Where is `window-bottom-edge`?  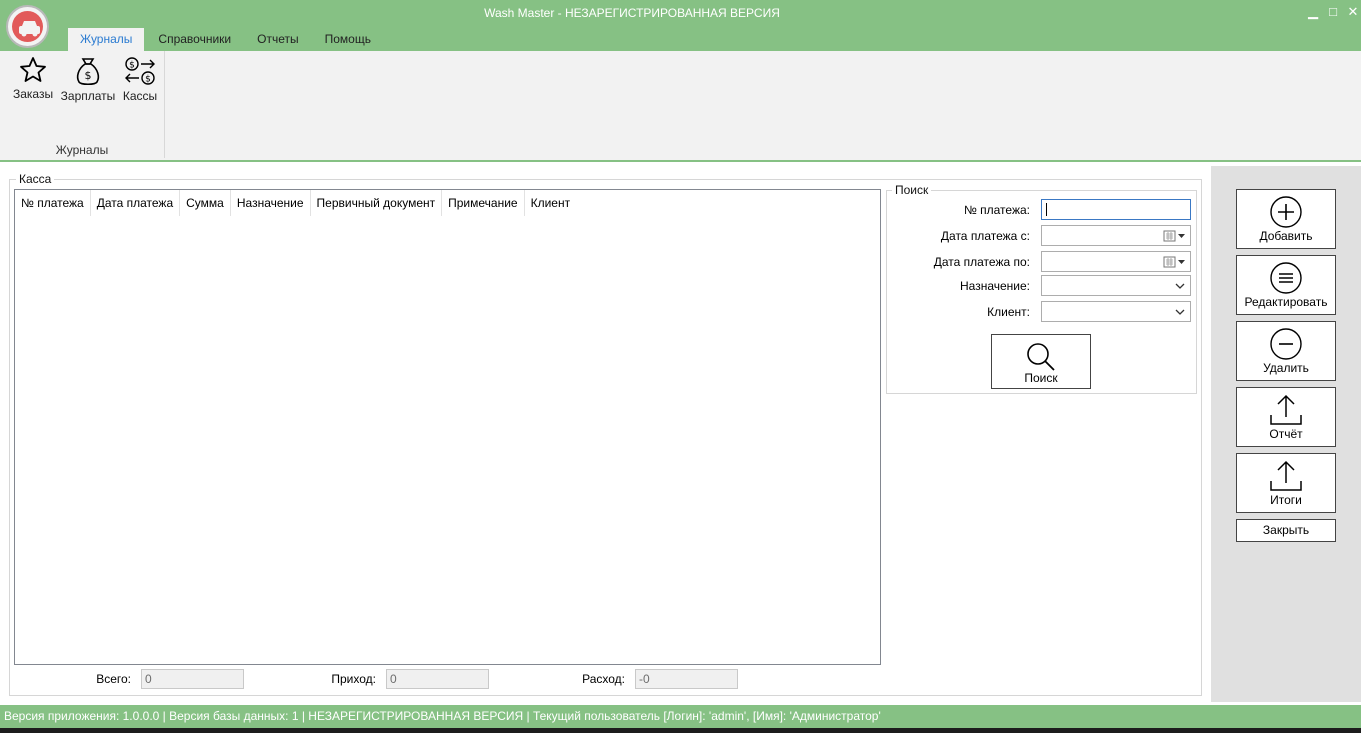
window-bottom-edge is located at coordinates (680, 730).